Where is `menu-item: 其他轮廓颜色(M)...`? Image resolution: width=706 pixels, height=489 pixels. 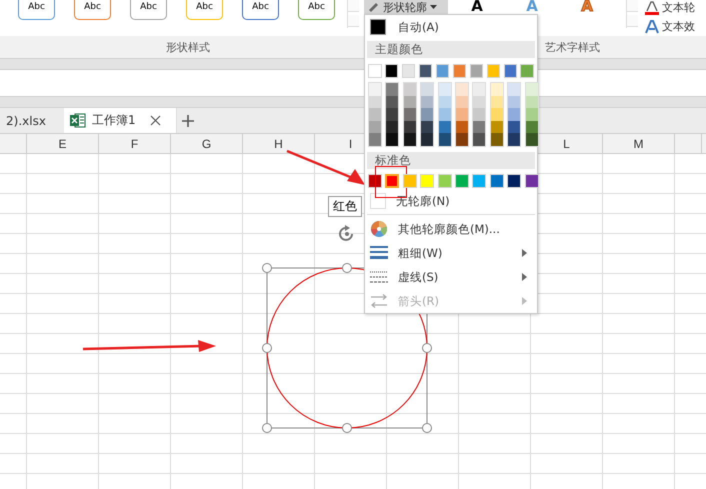
menu-item: 其他轮廓颜色(M)... is located at coordinates (451, 229).